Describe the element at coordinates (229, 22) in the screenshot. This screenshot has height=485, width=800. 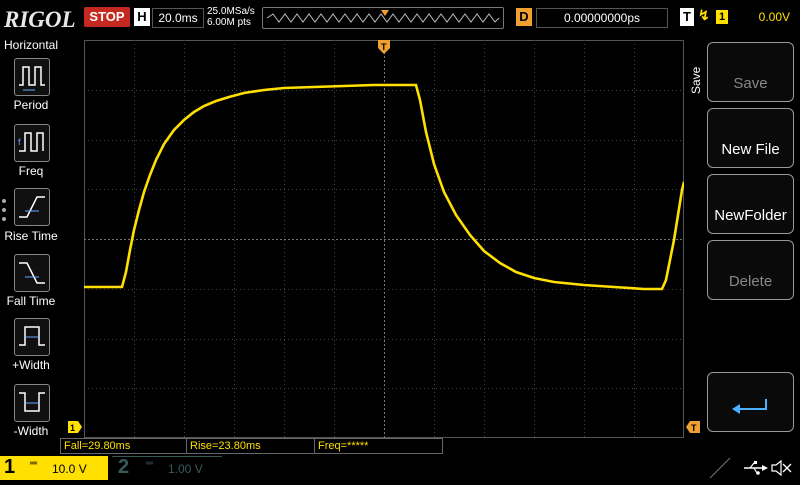
I see `memory-depth: 6.00M pts` at that location.